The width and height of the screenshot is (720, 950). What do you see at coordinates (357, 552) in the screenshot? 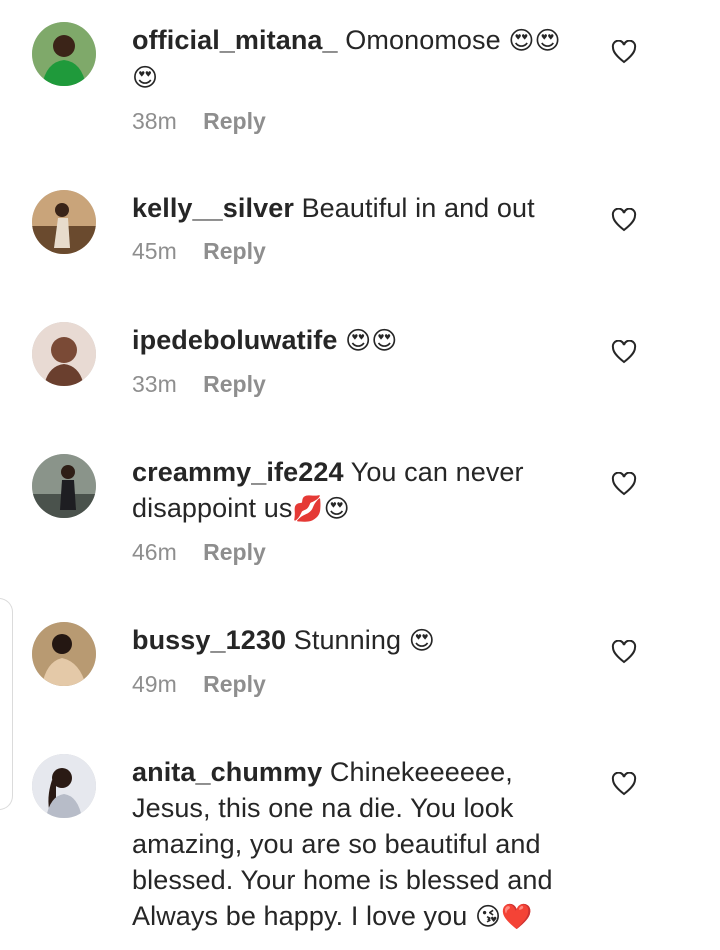
I see `comment-meta: 46m Reply` at bounding box center [357, 552].